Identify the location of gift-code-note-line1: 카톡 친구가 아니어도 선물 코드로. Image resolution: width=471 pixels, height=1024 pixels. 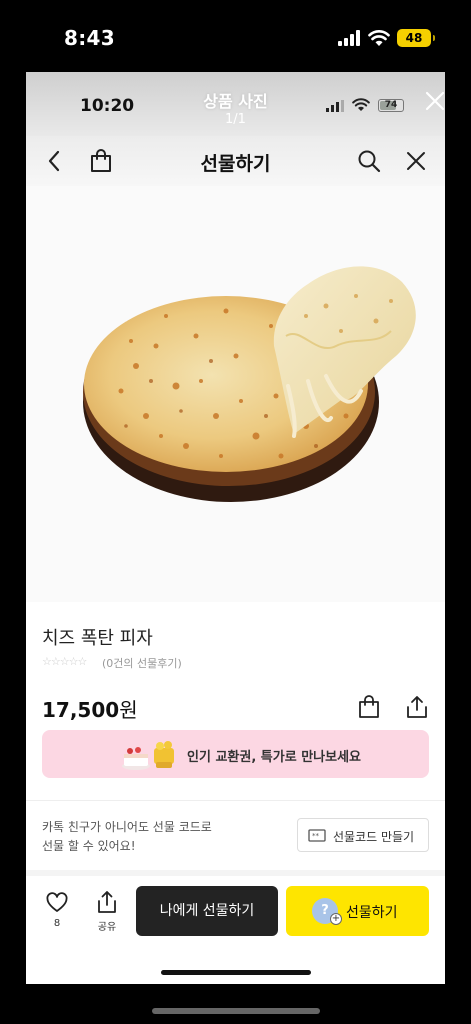
(127, 827).